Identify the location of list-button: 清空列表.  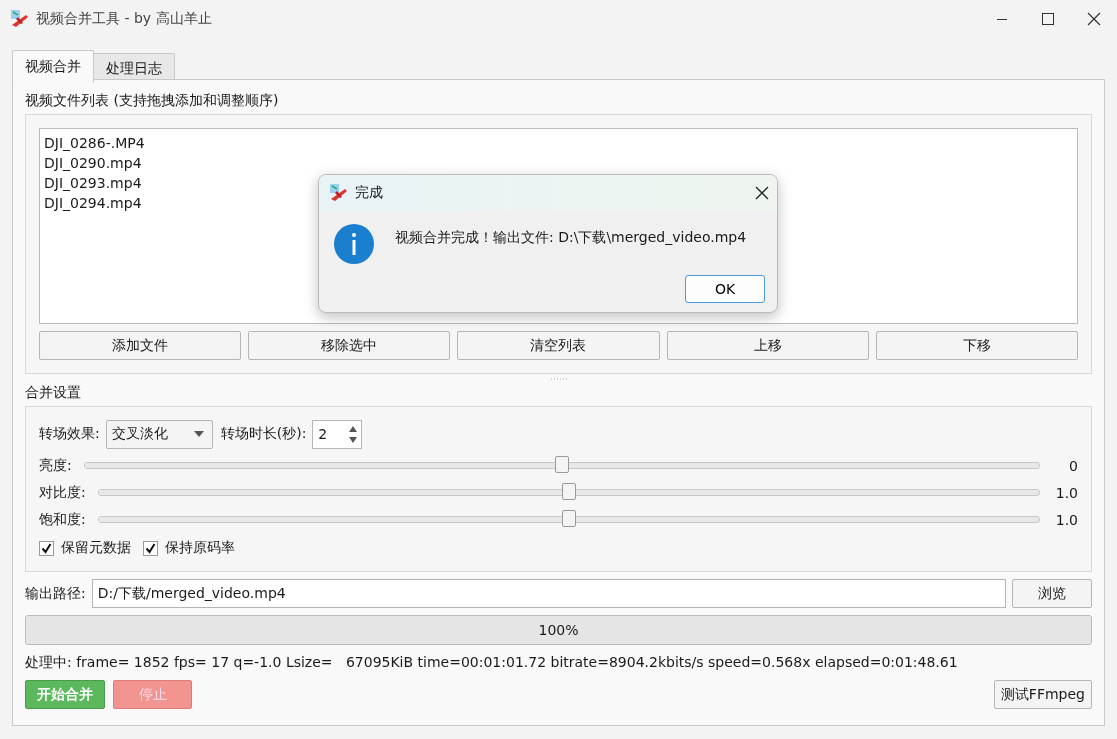
(558, 345).